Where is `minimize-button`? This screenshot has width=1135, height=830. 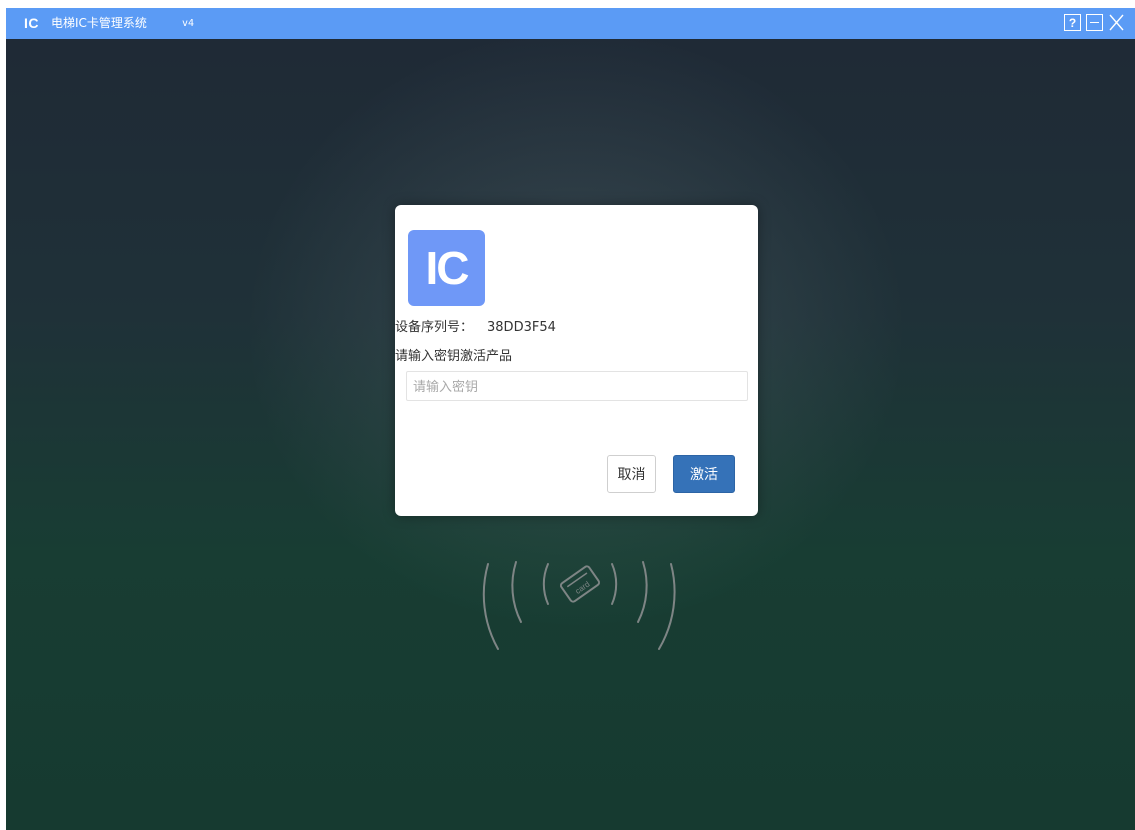 minimize-button is located at coordinates (1094, 22).